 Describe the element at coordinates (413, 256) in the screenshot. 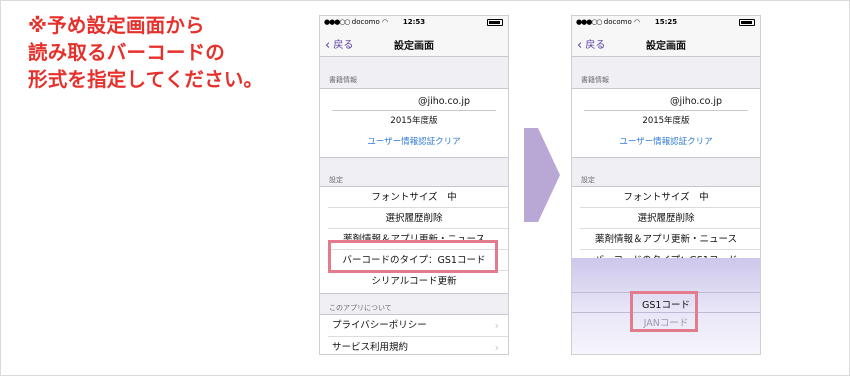

I see `barcode-type-highlight` at that location.